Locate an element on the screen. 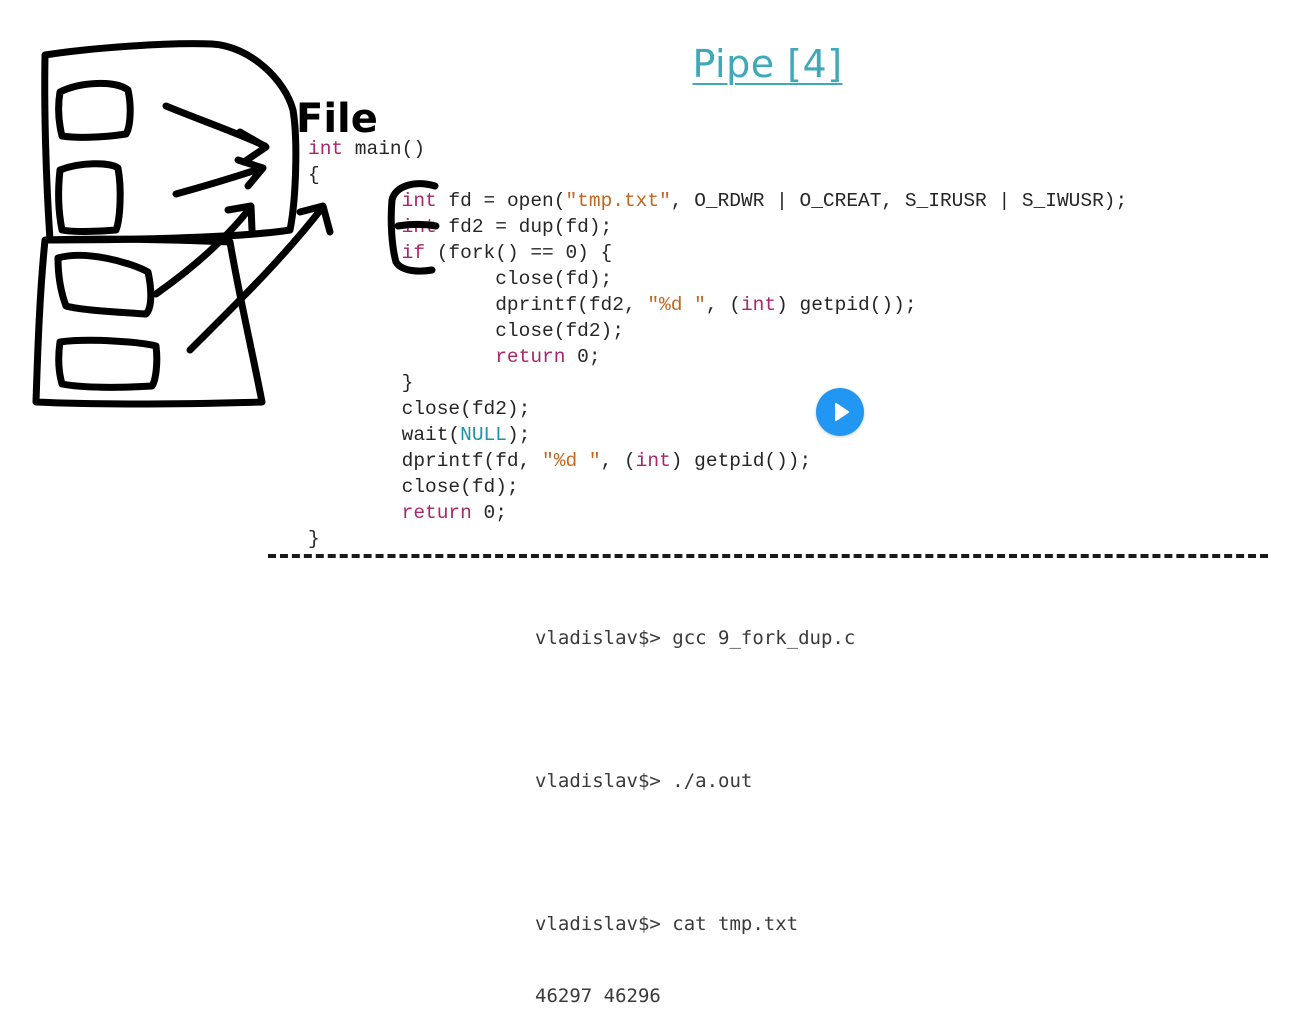 The image size is (1295, 1032). play-button is located at coordinates (840, 412).